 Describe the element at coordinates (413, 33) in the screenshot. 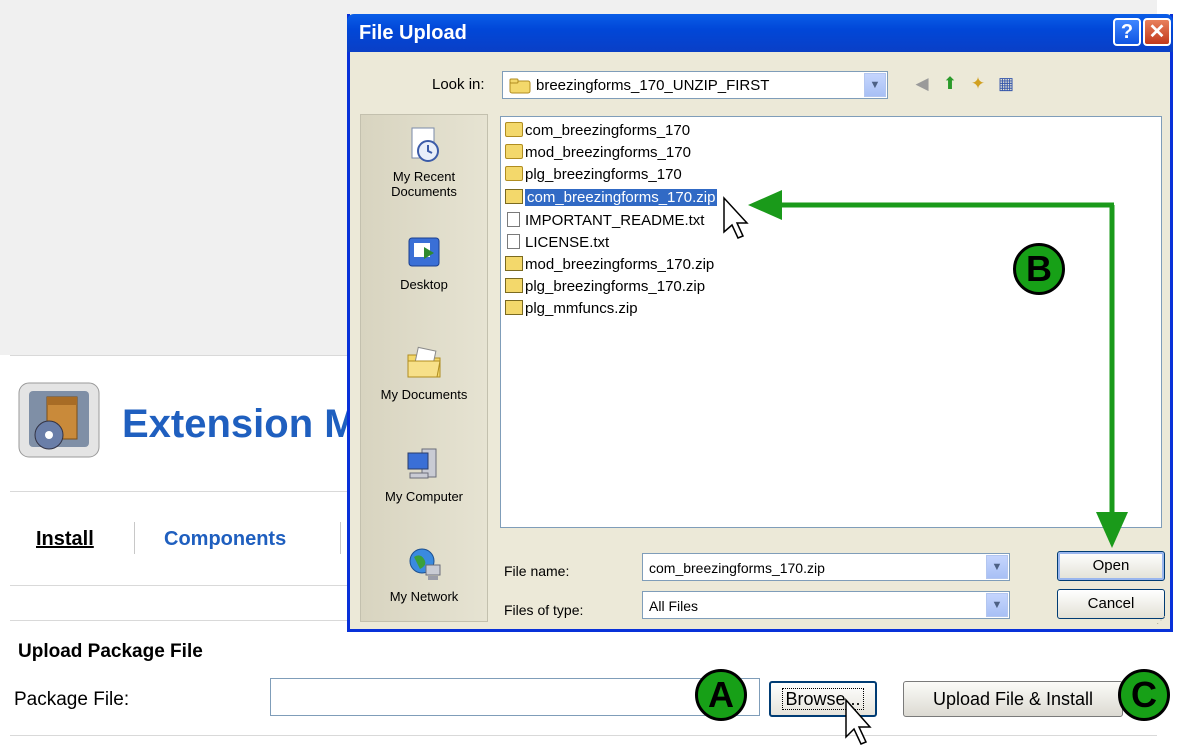

I see `dialog-title: File Upload` at that location.